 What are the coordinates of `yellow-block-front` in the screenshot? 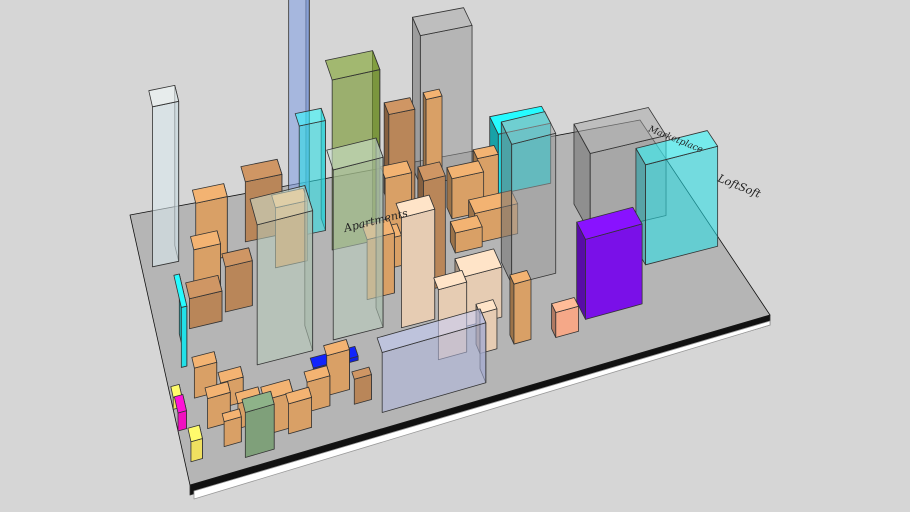 It's located at (196, 450).